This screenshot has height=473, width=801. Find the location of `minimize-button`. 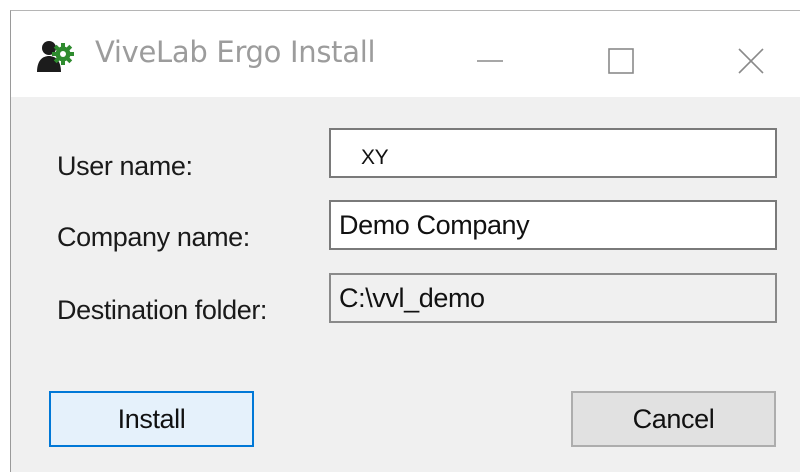

minimize-button is located at coordinates (489, 54).